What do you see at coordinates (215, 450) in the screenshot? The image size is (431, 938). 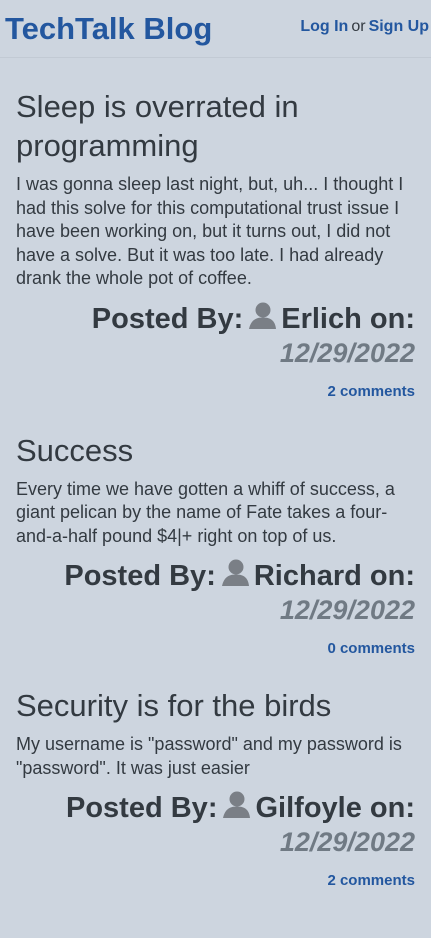 I see `post-title: Success` at bounding box center [215, 450].